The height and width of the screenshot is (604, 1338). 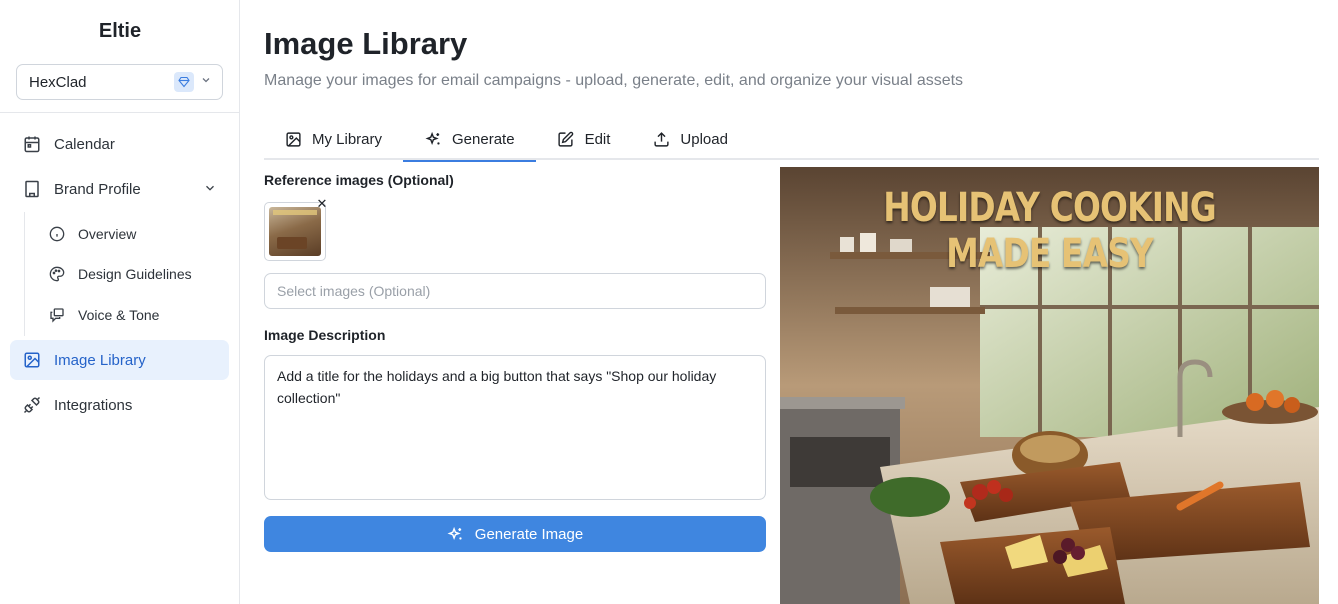 I want to click on sidebar-item-label: Integrations, so click(x=93, y=405).